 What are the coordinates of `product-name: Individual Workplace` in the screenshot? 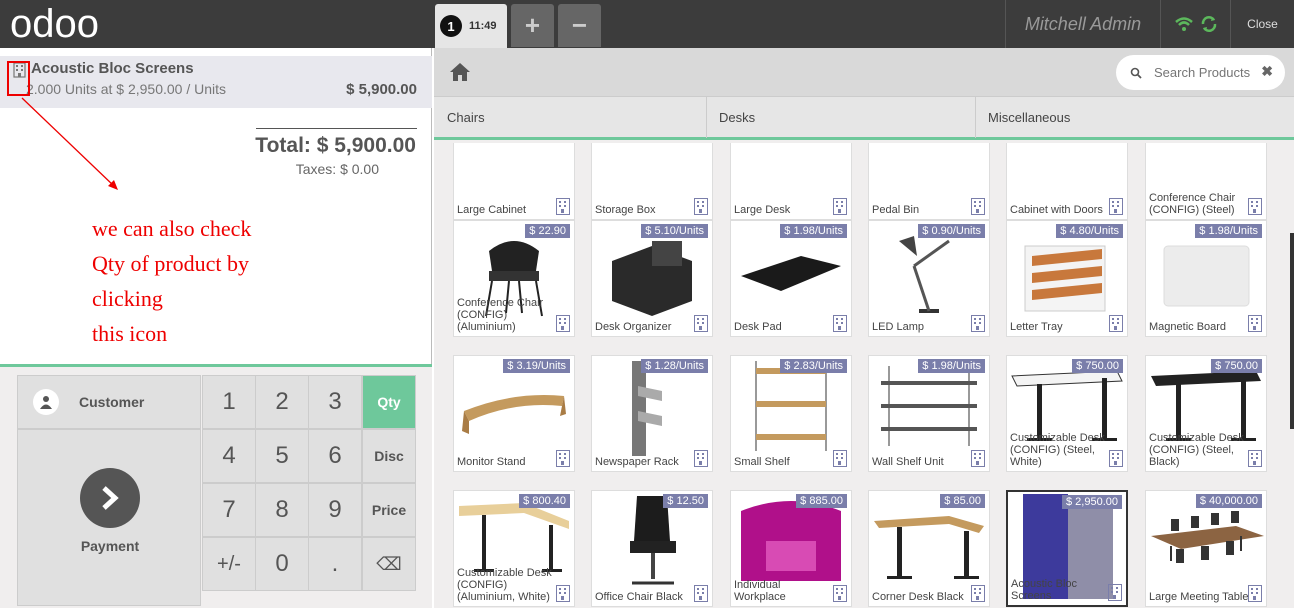 It's located at (760, 591).